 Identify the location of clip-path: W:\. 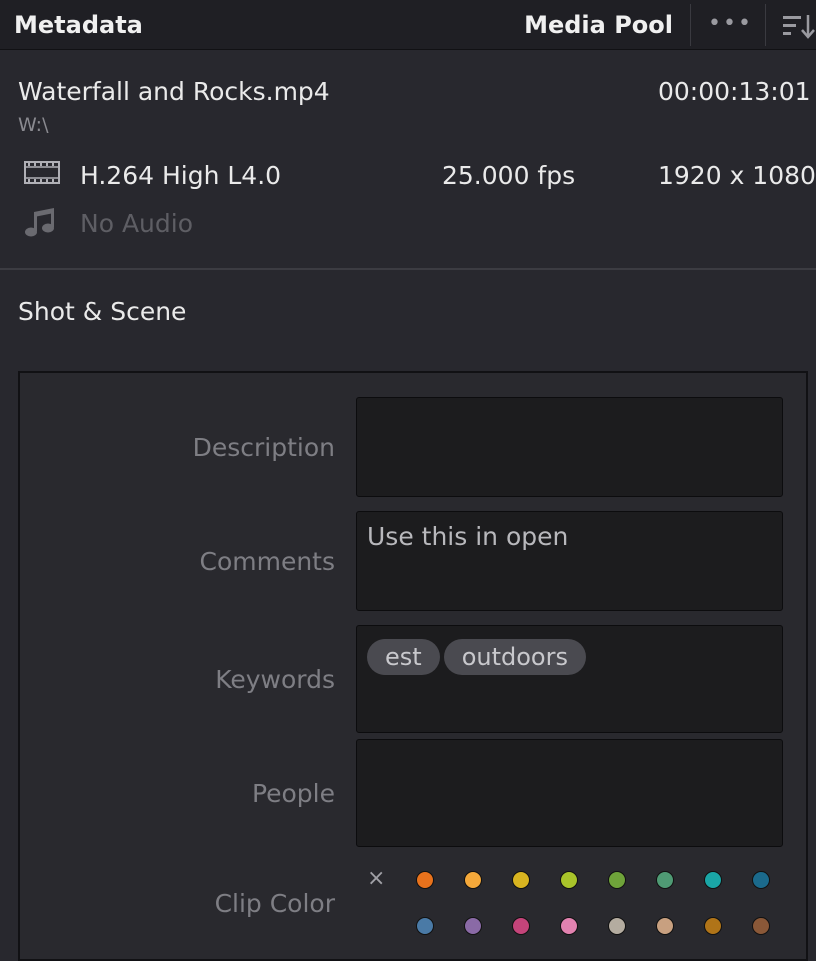
(33, 125).